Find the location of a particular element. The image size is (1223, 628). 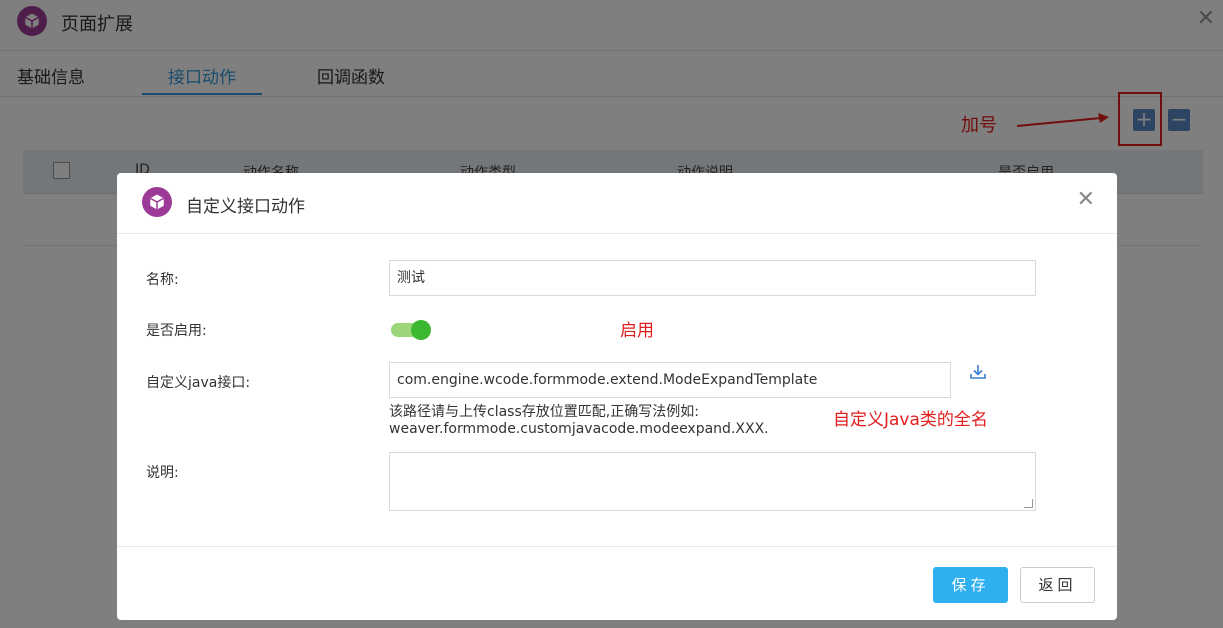

enabled-annotation: 启用 is located at coordinates (637, 331).